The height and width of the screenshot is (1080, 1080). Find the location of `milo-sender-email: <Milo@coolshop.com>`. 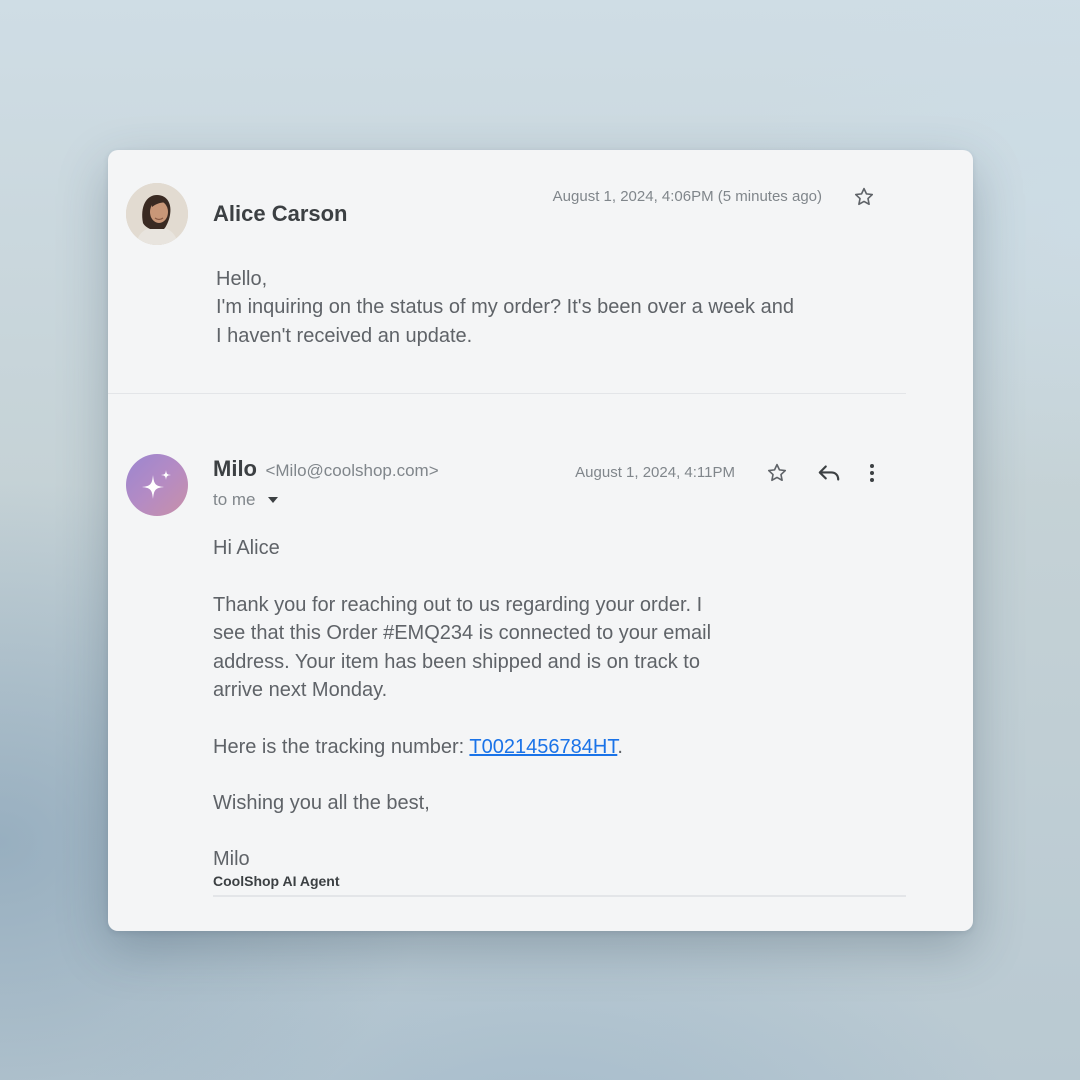

milo-sender-email: <Milo@coolshop.com> is located at coordinates (352, 470).